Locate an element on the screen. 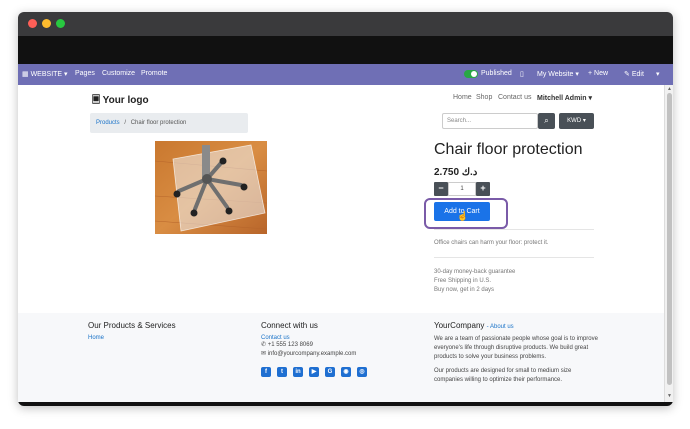 Image resolution: width=690 pixels, height=429 pixels. site-logo: 🗏 Your logo is located at coordinates (120, 101).